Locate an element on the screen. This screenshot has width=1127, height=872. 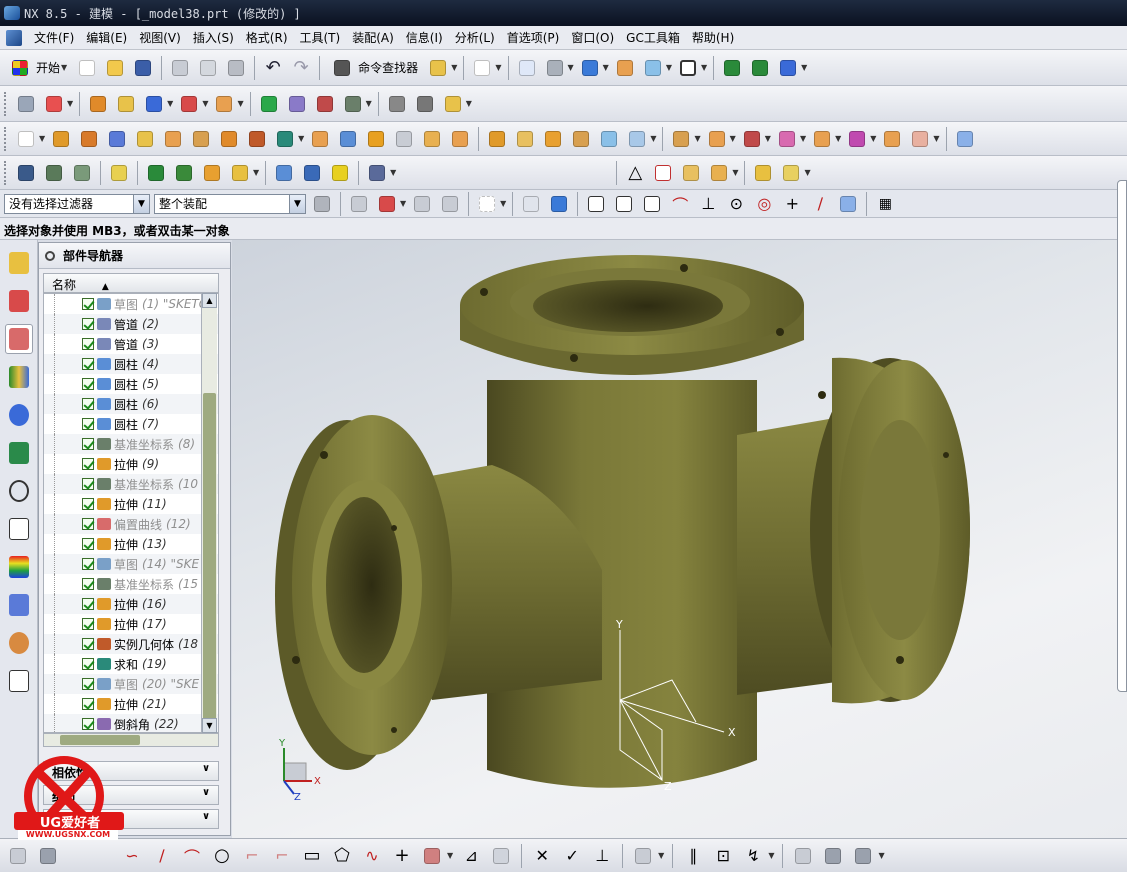
edge-blend-icon is located at coordinates (376, 139).